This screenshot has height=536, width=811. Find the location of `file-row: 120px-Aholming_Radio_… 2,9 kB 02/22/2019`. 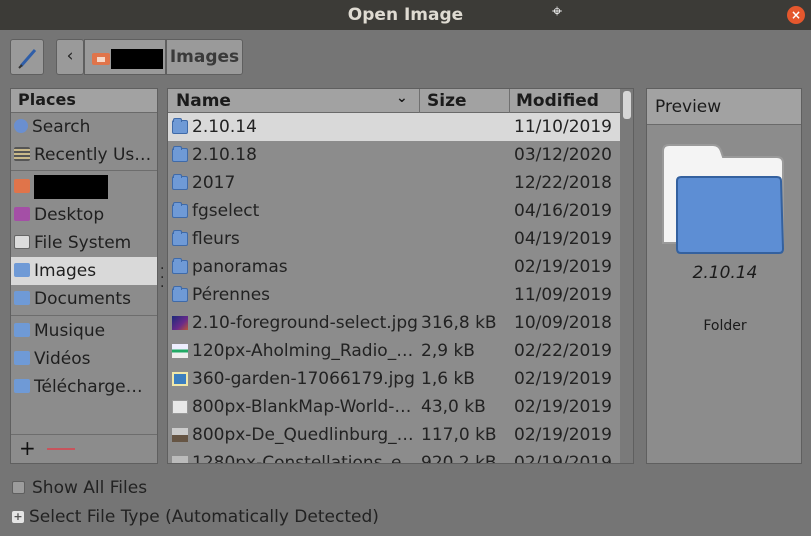

file-row: 120px-Aholming_Radio_… 2,9 kB 02/22/2019 is located at coordinates (394, 351).